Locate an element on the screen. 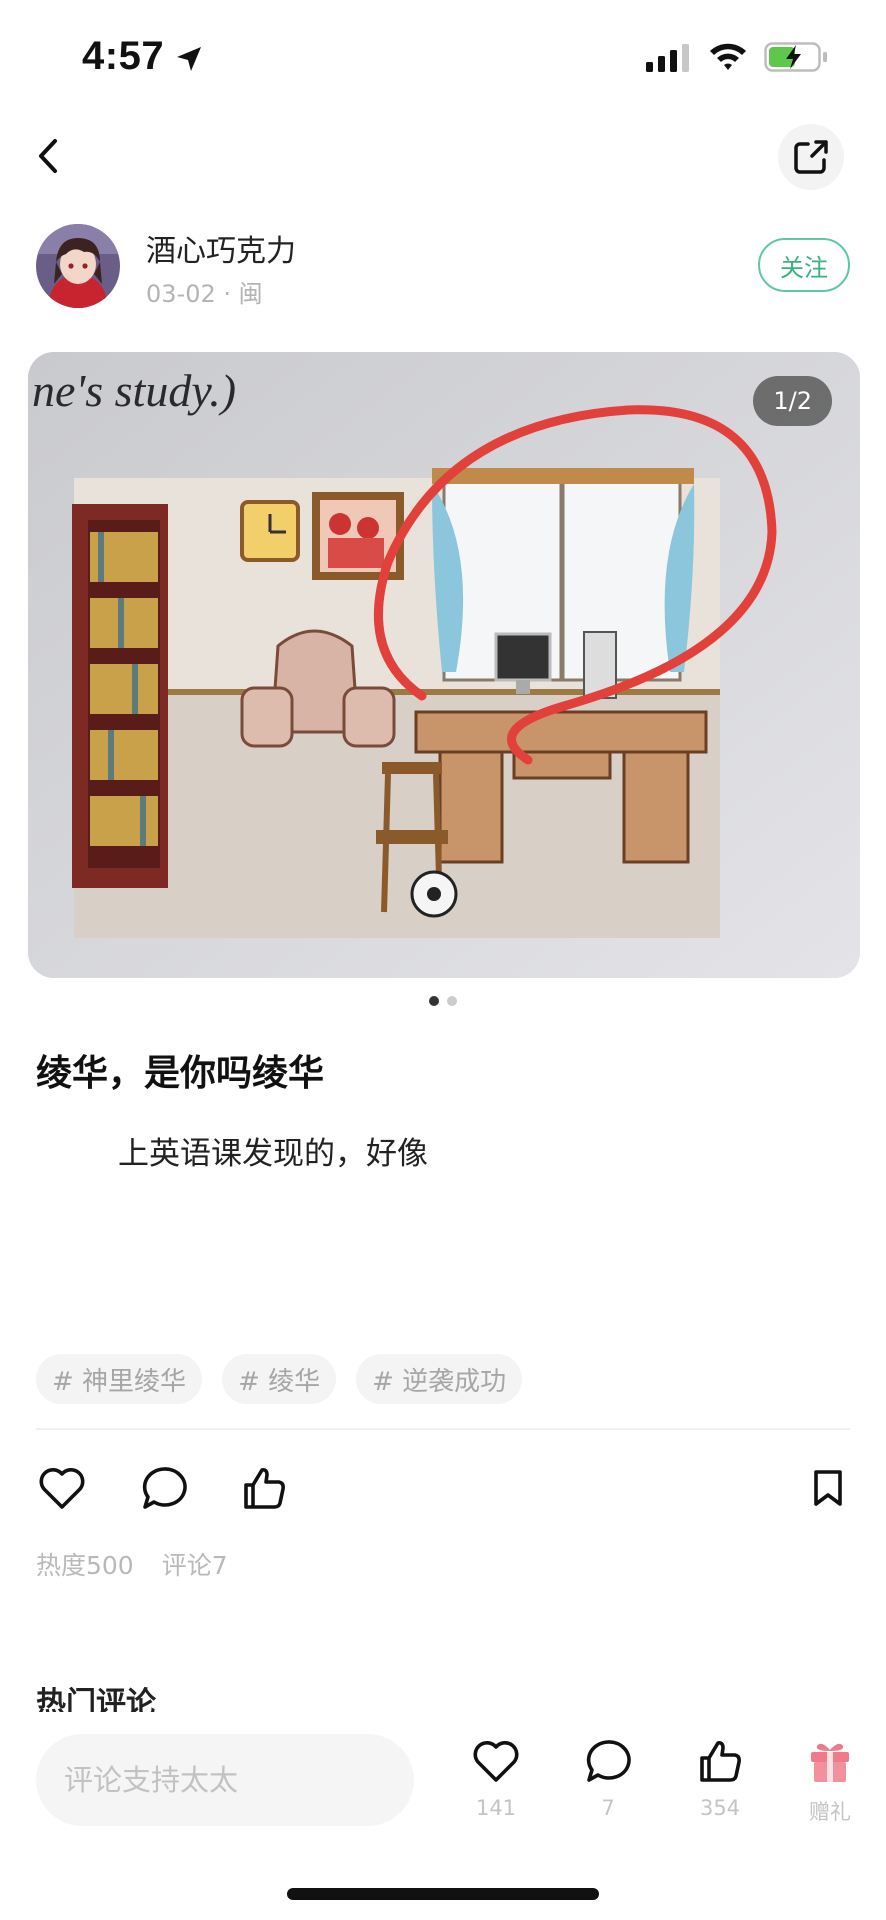 The width and height of the screenshot is (886, 1920). gift-button: 赠礼 is located at coordinates (830, 1782).